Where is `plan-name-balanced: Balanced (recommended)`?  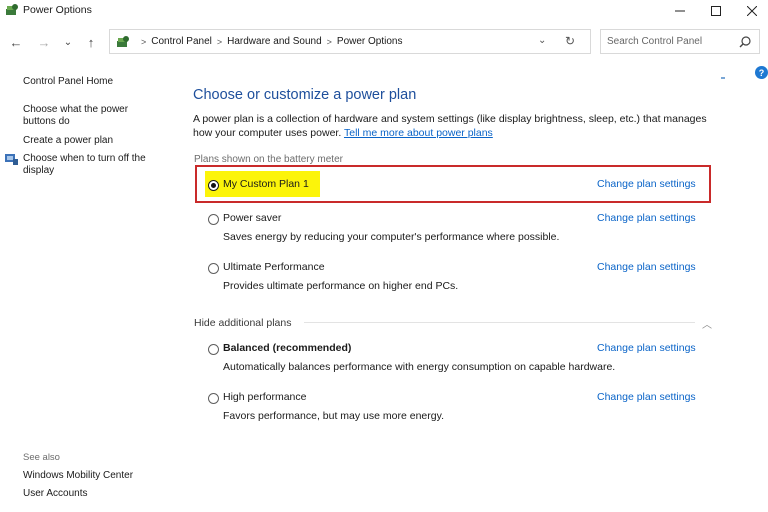
plan-name-balanced: Balanced (recommended) is located at coordinates (287, 348).